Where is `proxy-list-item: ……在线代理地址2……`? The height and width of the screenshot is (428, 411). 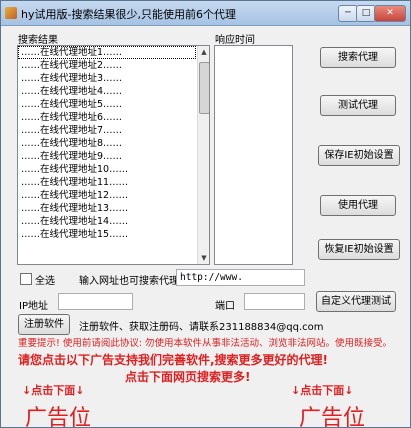 proxy-list-item: ……在线代理地址2…… is located at coordinates (107, 65).